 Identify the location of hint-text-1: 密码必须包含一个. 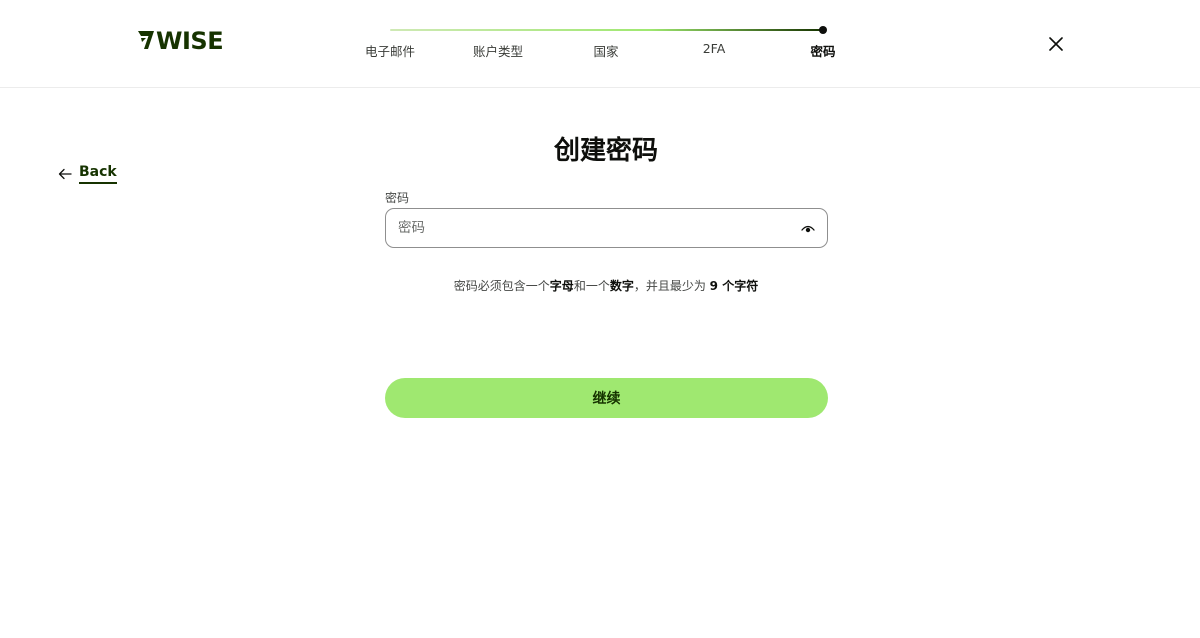
(501, 286).